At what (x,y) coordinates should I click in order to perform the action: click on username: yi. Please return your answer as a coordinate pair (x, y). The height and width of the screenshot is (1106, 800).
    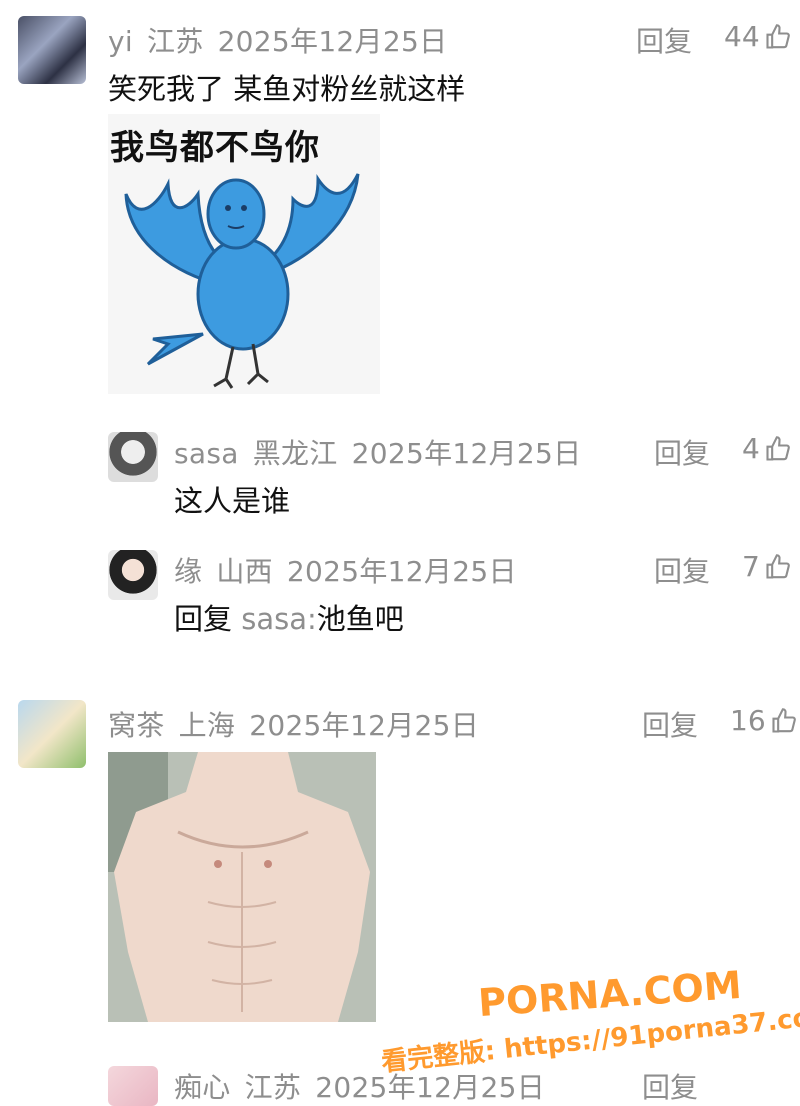
    Looking at the image, I should click on (120, 41).